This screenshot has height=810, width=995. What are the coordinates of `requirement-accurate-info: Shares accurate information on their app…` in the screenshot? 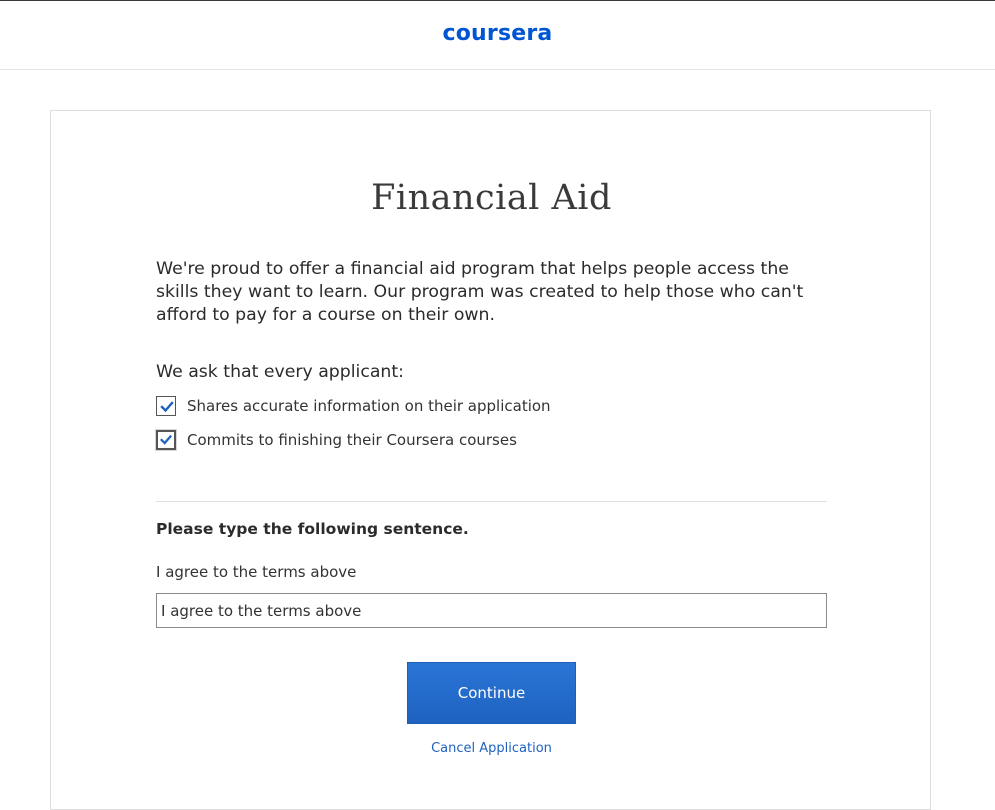 It's located at (353, 406).